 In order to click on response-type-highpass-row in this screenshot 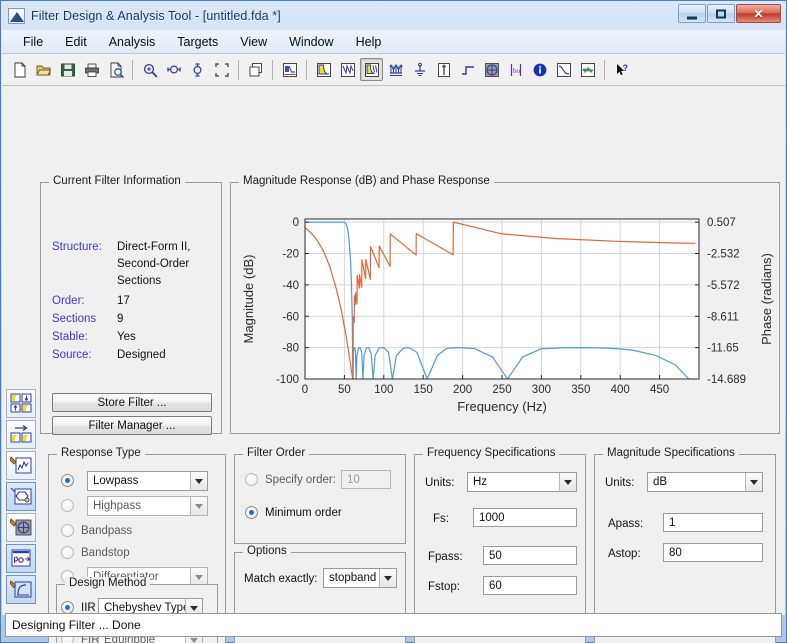, I will do `click(67, 505)`.